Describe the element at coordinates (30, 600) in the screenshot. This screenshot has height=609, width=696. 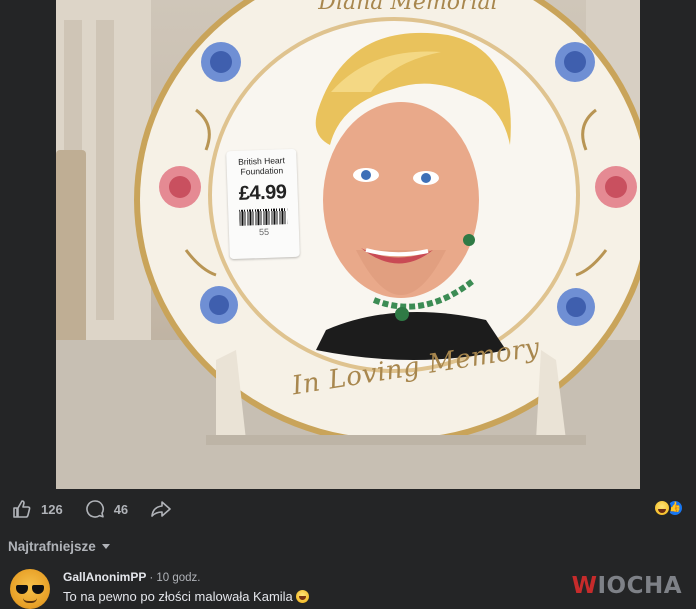
I see `smile-icon` at that location.